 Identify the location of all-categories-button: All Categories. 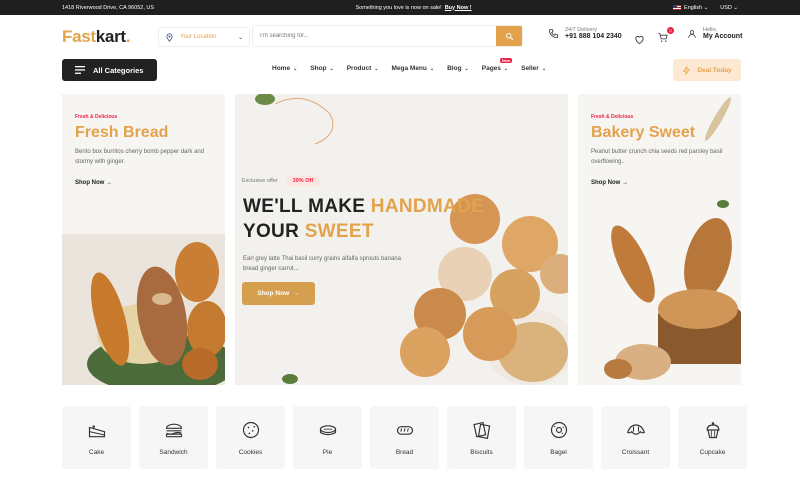
(109, 70).